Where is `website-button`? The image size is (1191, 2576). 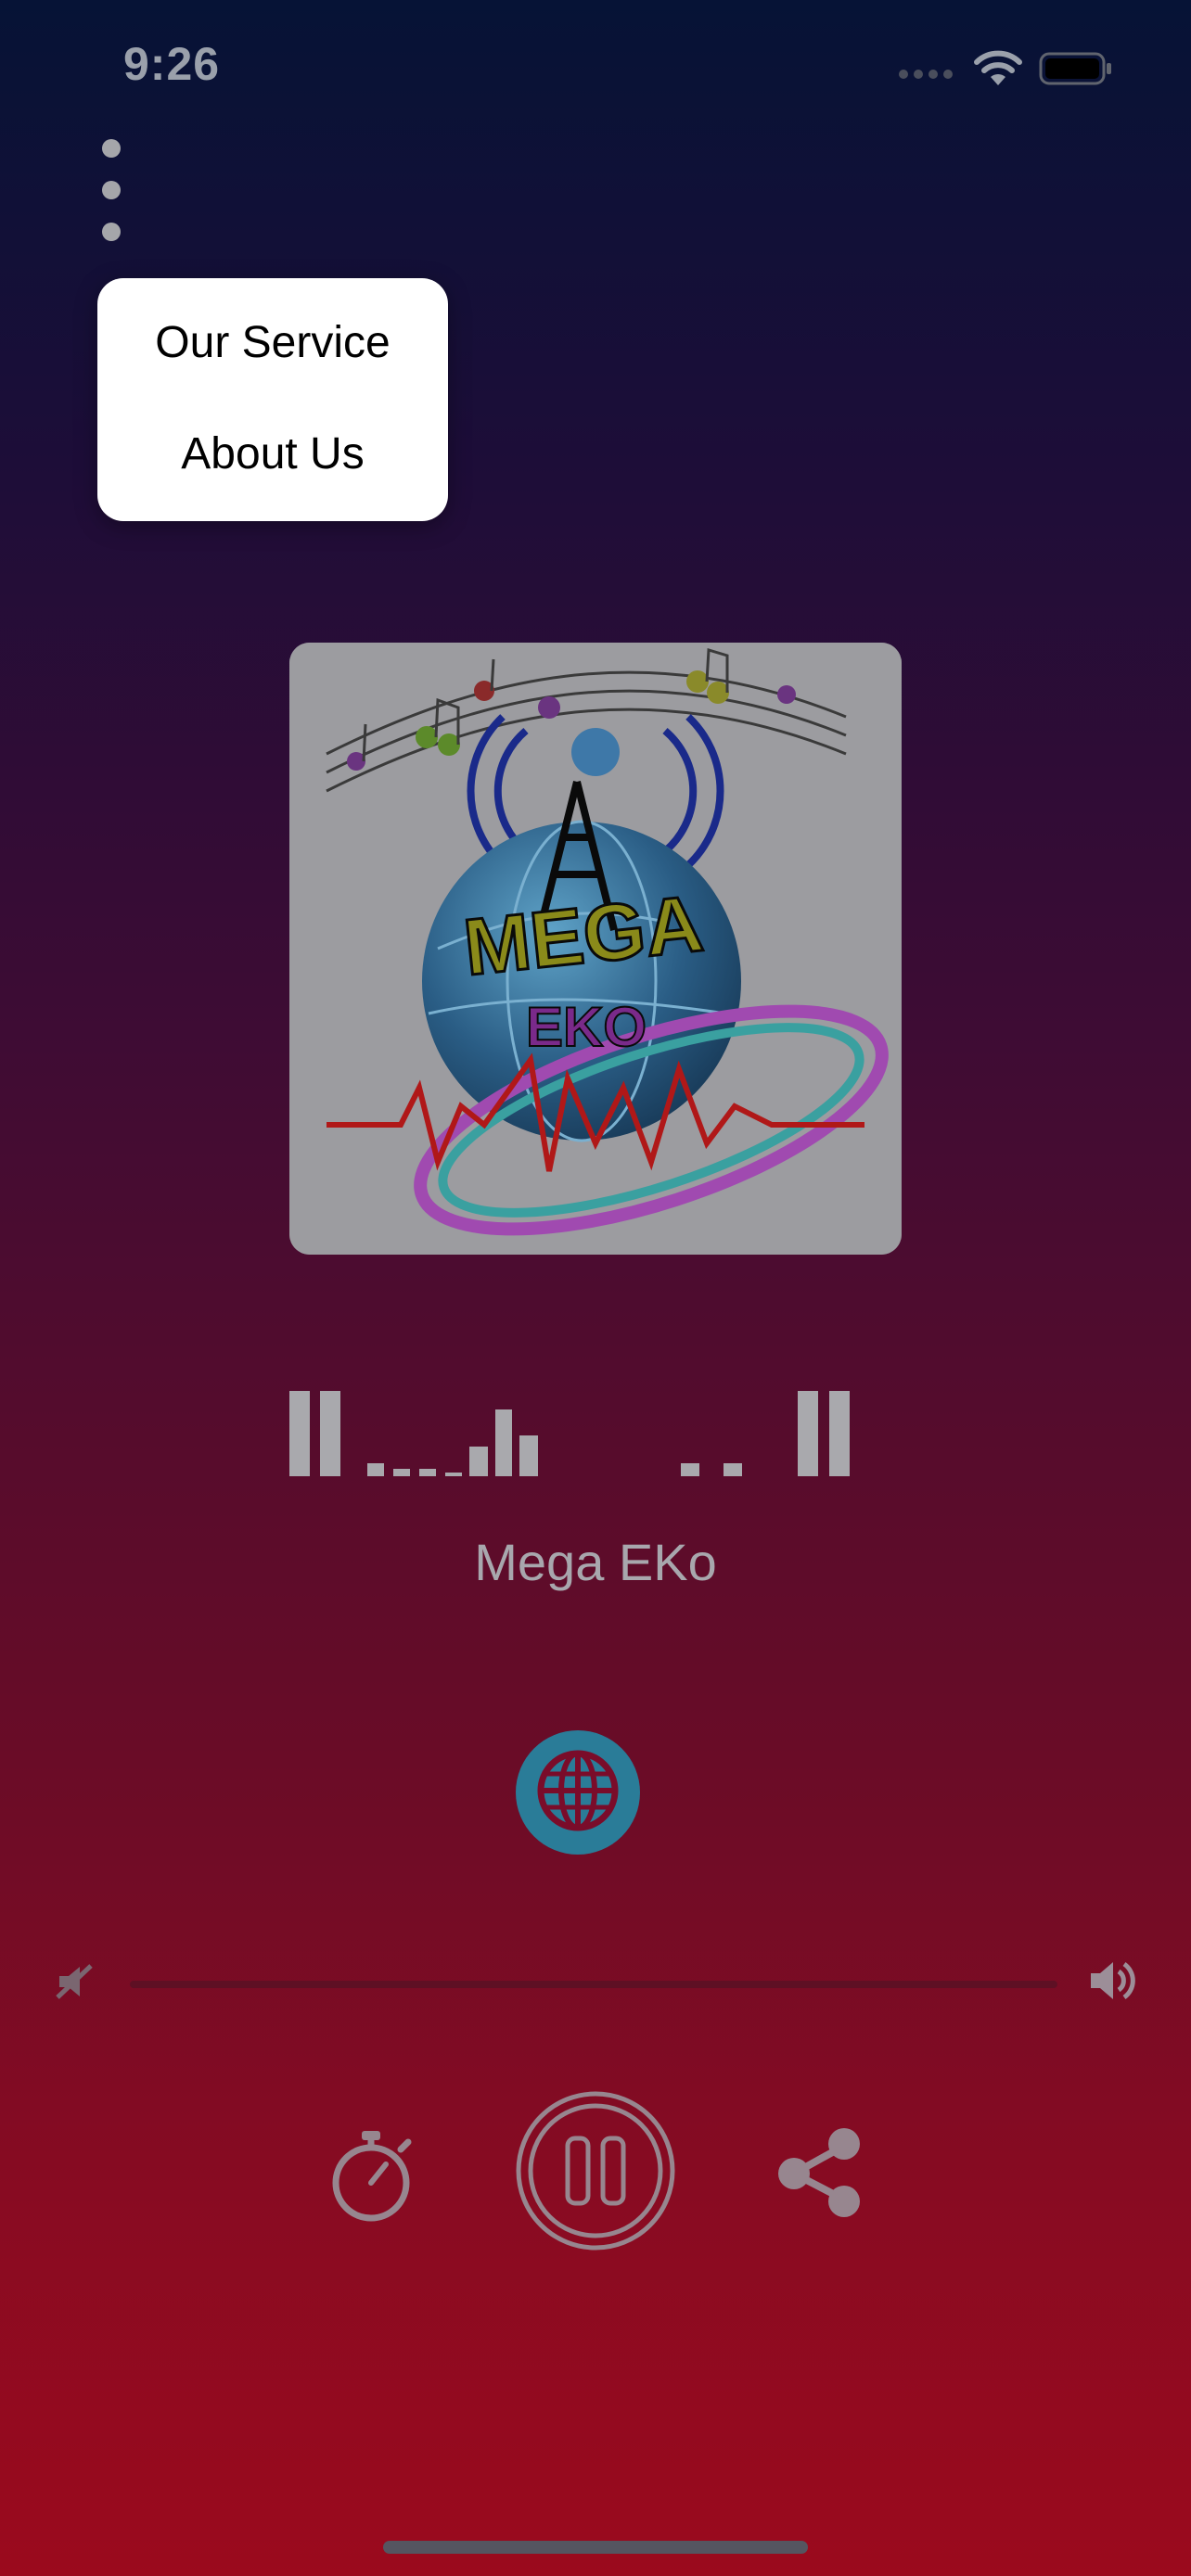 website-button is located at coordinates (578, 1793).